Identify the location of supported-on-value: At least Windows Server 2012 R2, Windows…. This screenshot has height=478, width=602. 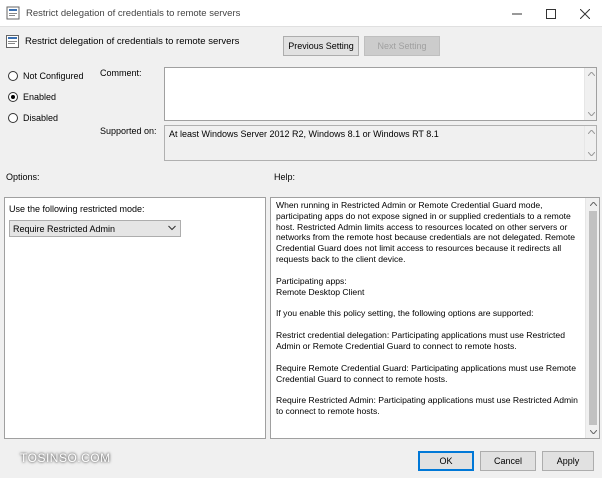
(304, 134).